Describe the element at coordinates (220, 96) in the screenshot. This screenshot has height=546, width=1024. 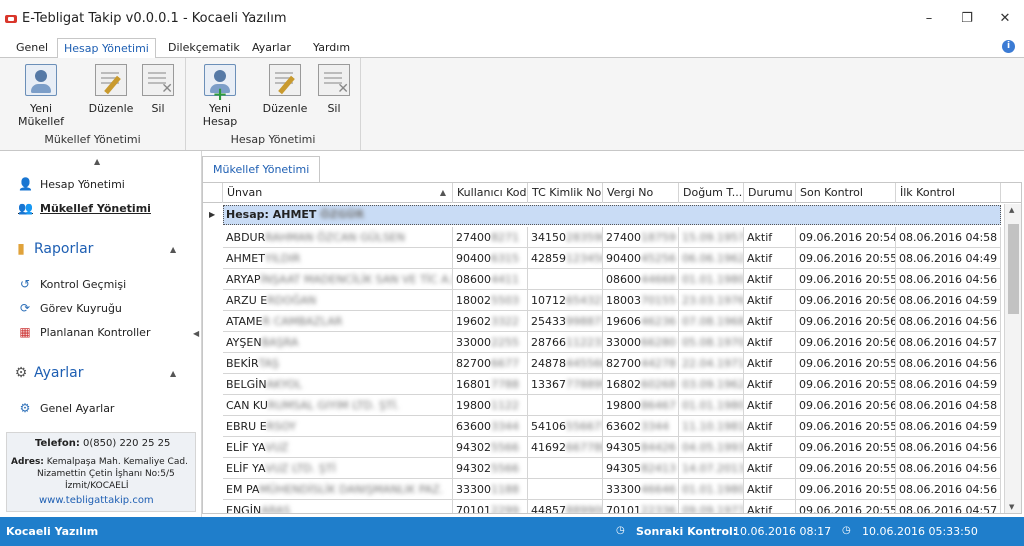
I see `new-account-button: Yeni Hesap` at that location.